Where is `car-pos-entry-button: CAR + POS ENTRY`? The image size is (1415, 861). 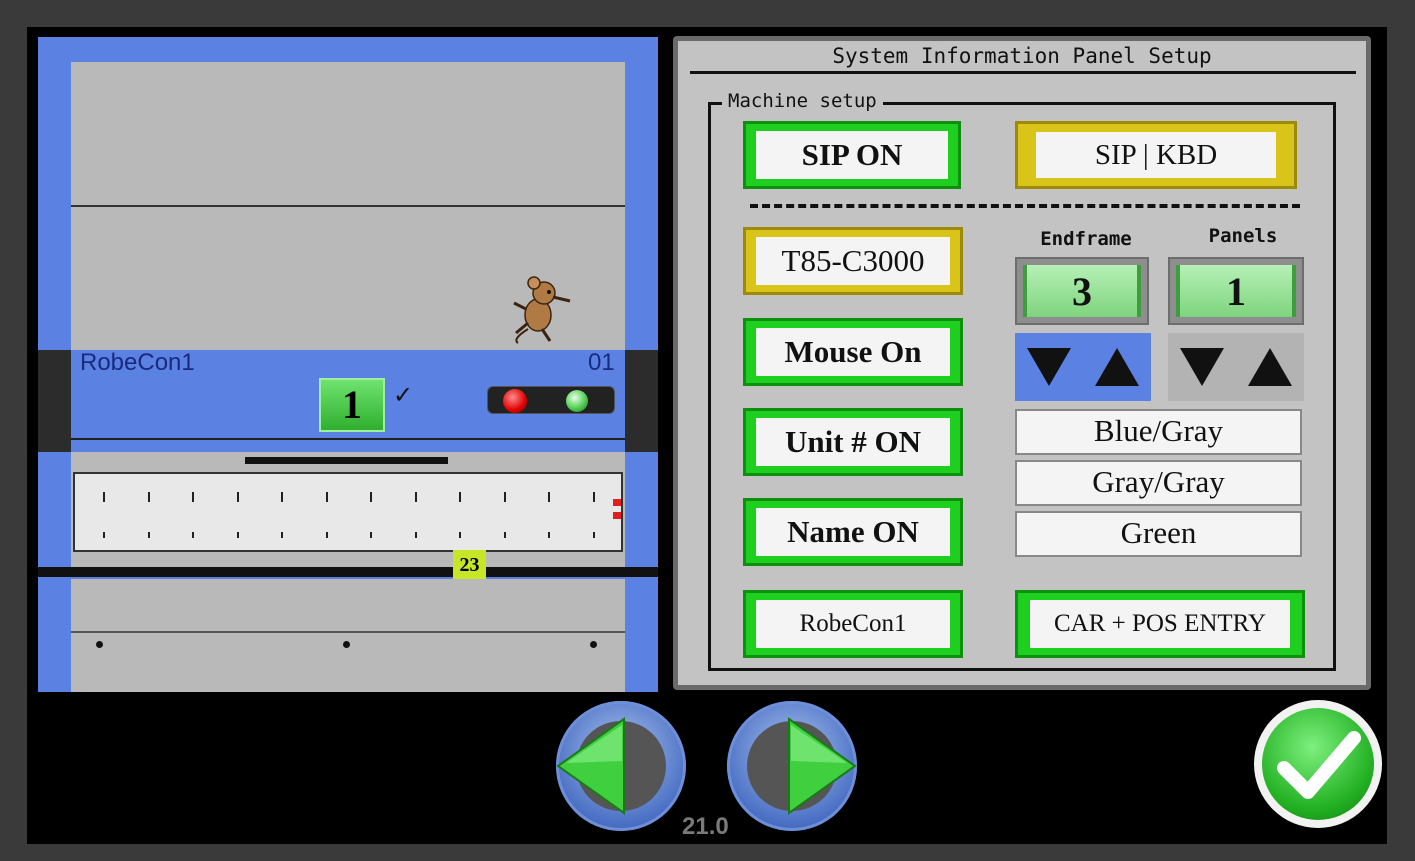
car-pos-entry-button: CAR + POS ENTRY is located at coordinates (1160, 624).